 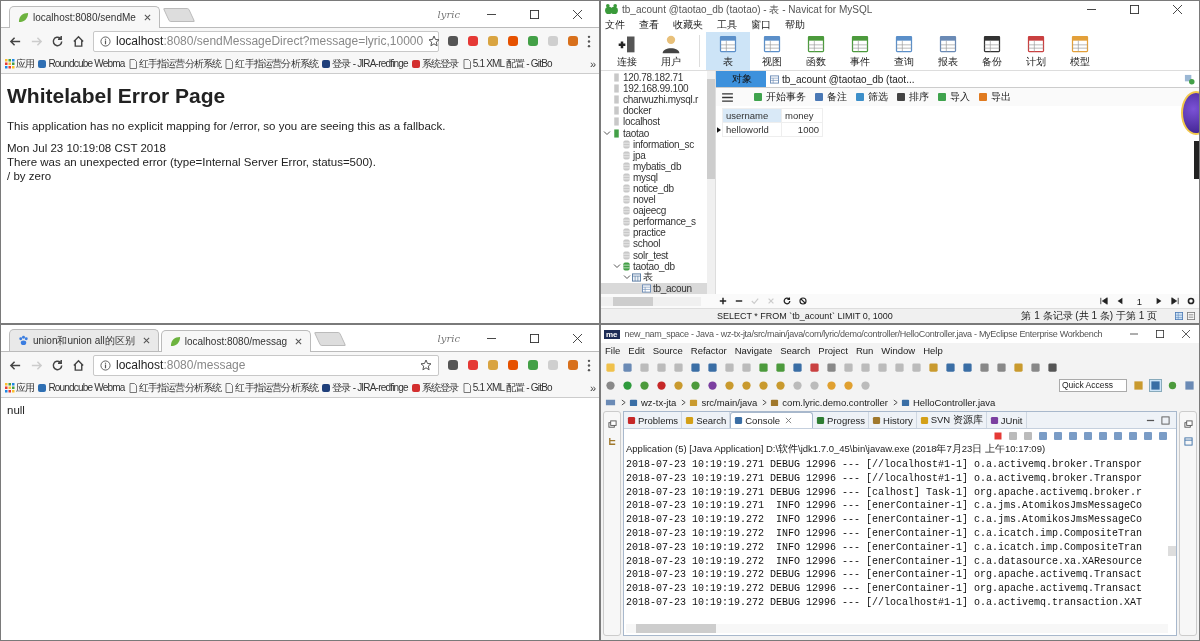 What do you see at coordinates (270, 41) in the screenshot?
I see `url-text: localhost:8080/sendMessageDirect?message=lyric,10000` at bounding box center [270, 41].